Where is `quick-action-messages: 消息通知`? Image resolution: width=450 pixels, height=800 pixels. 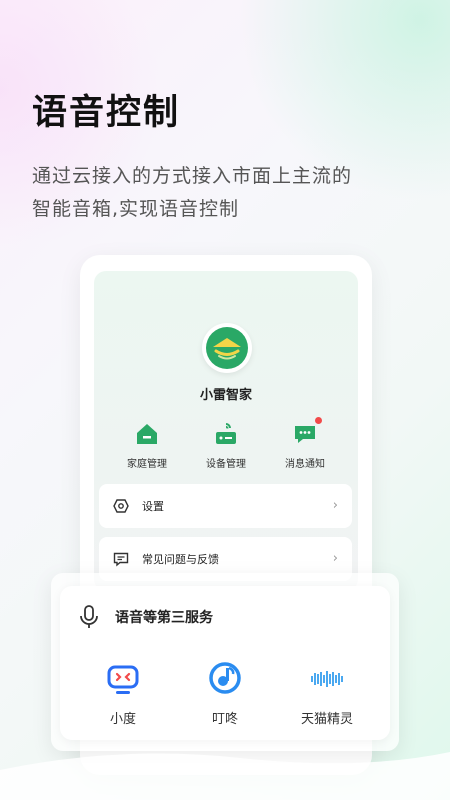 quick-action-messages: 消息通知 is located at coordinates (305, 443).